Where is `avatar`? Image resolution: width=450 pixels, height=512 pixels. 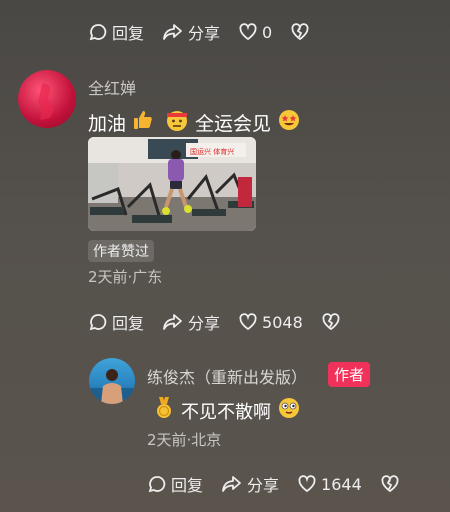
avatar is located at coordinates (47, 99).